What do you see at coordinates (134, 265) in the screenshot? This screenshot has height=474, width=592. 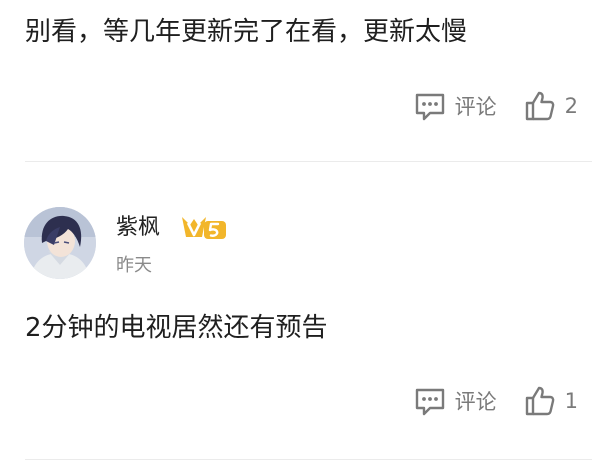 I see `comment-time: 昨天` at bounding box center [134, 265].